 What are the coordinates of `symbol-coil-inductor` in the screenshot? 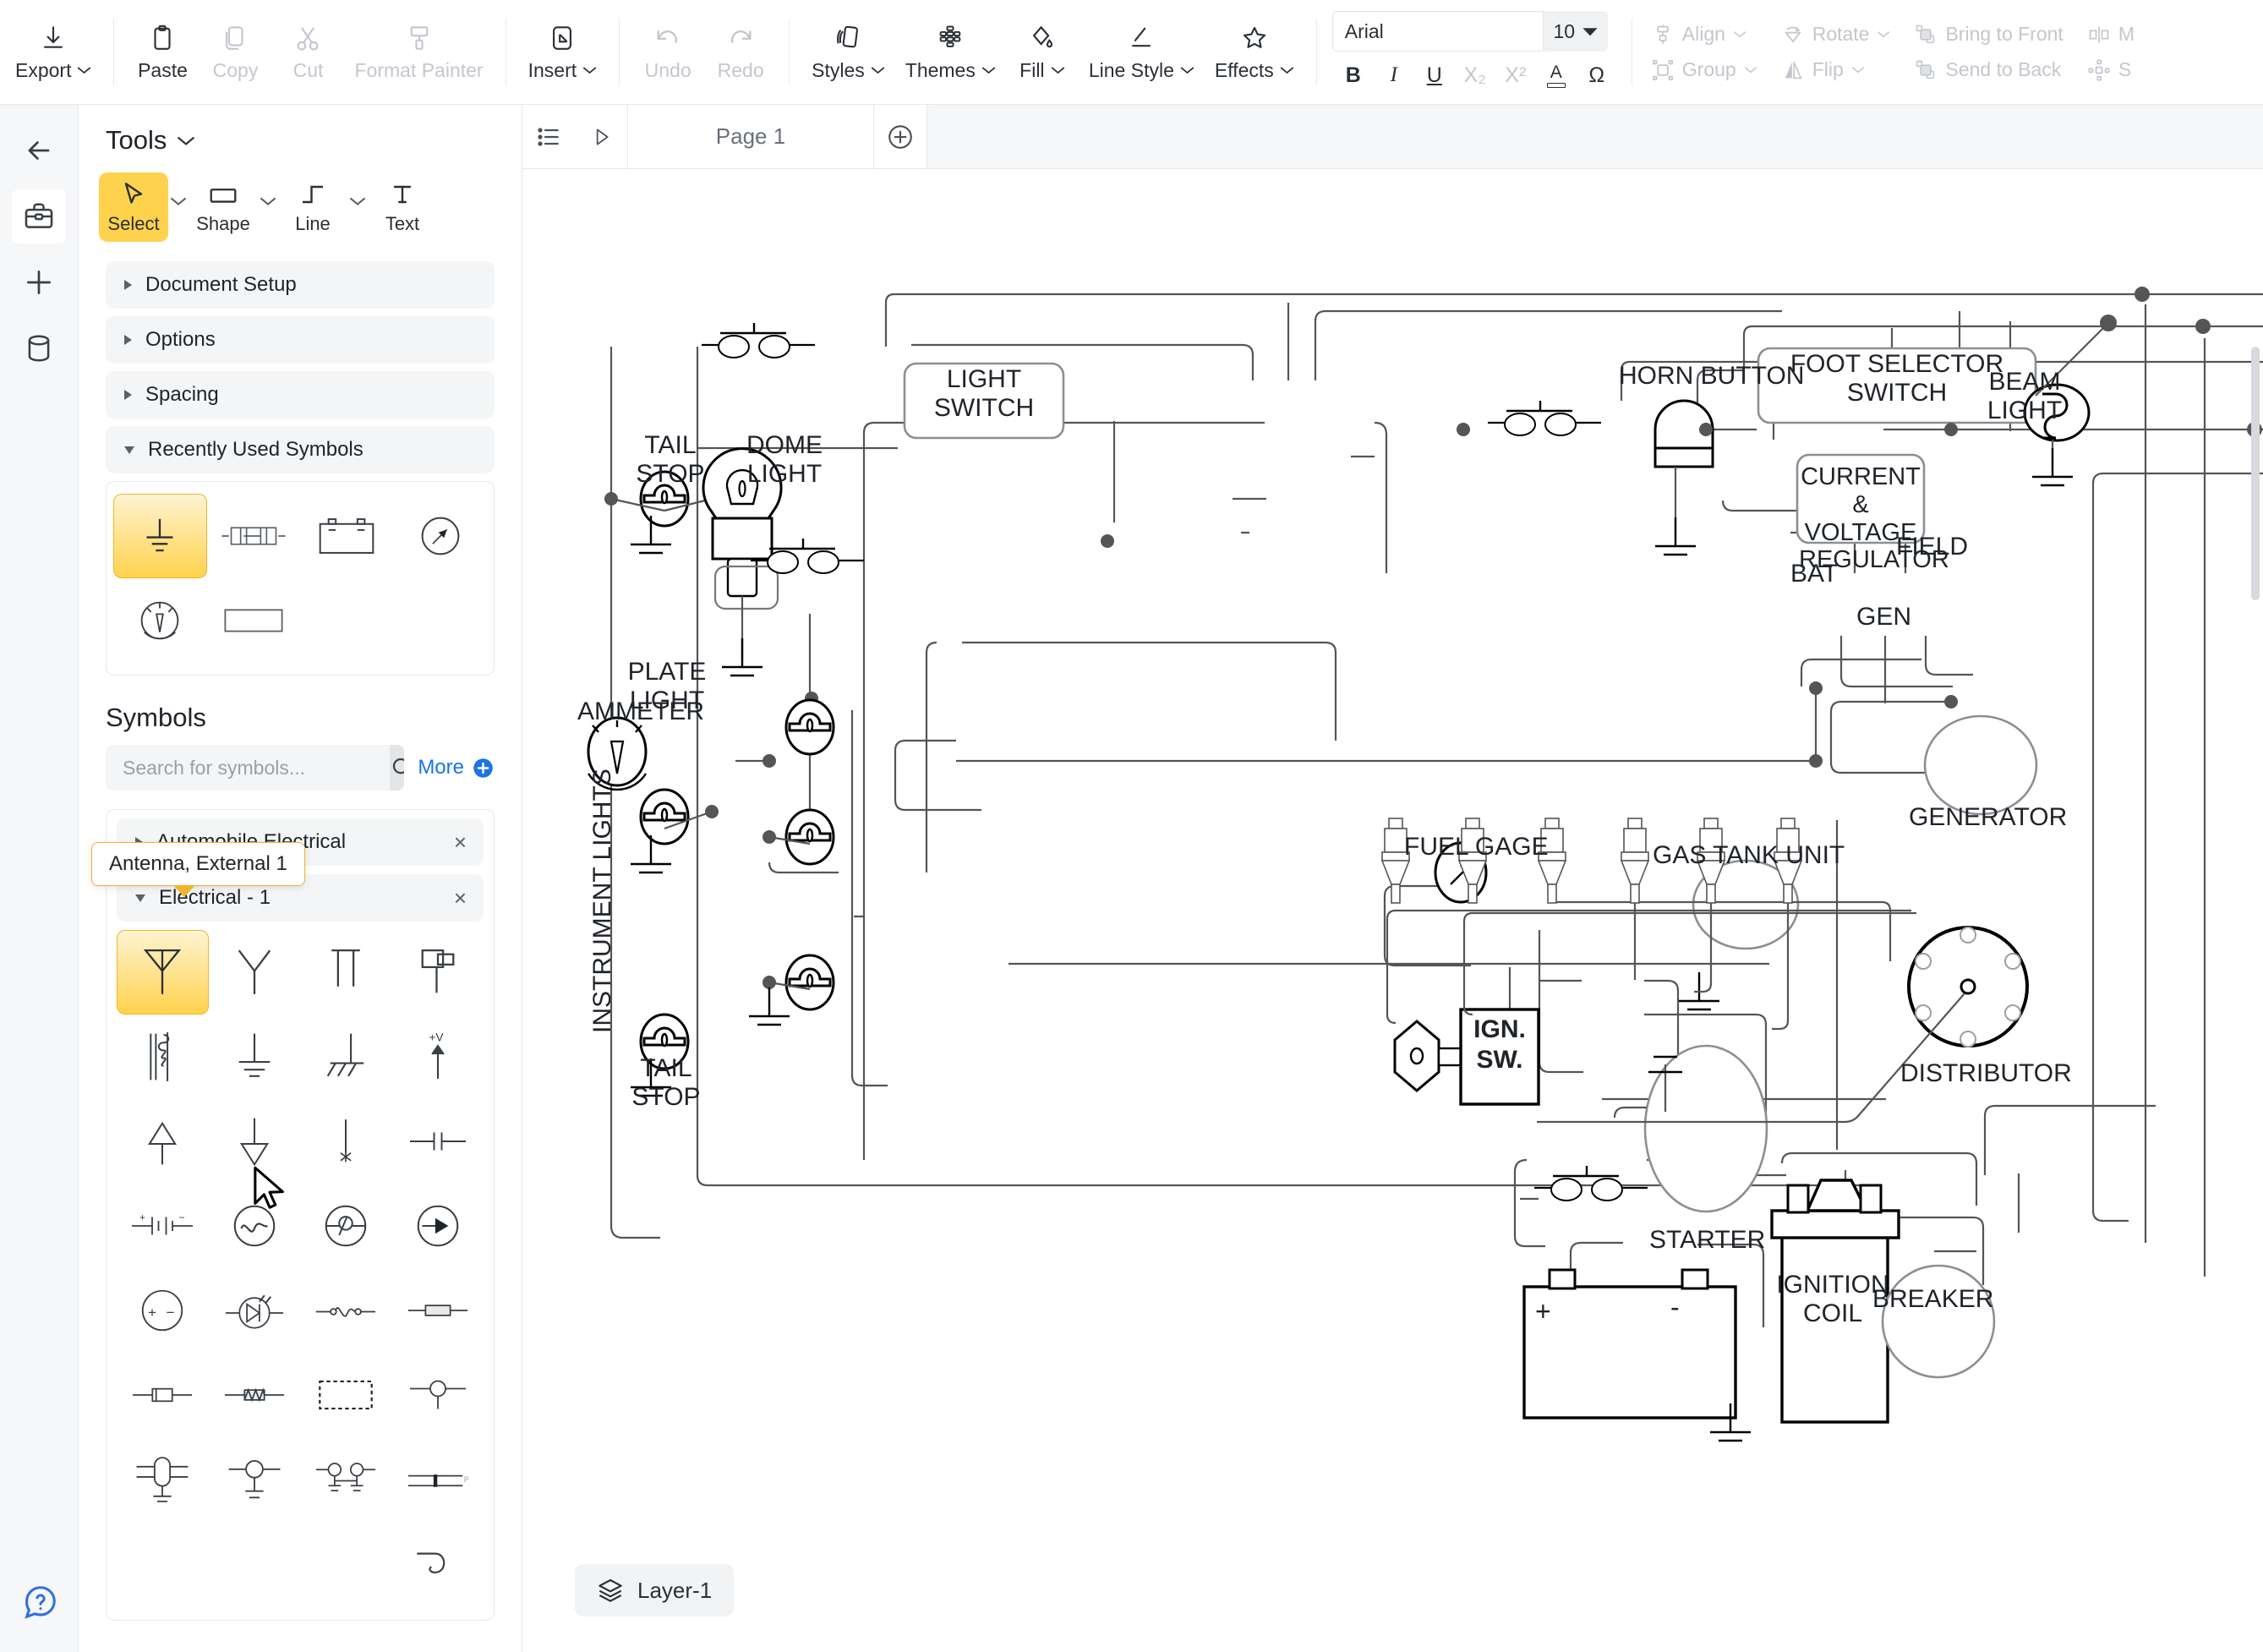 It's located at (163, 1057).